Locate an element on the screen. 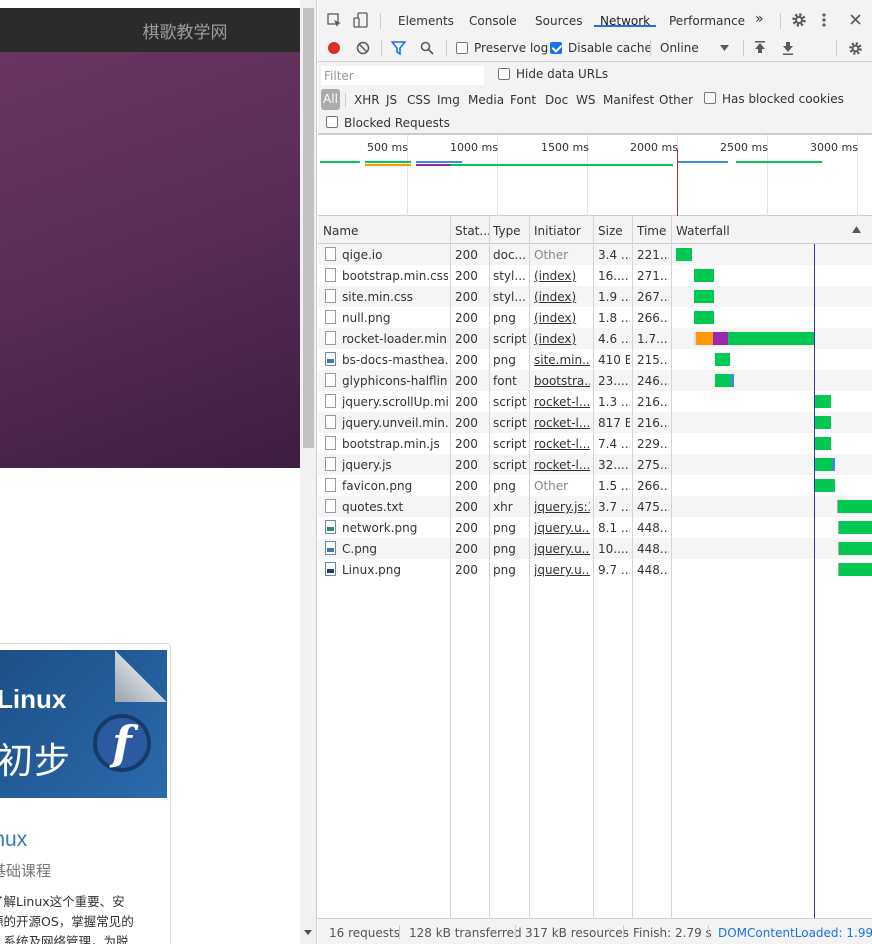  column-header-name: Name is located at coordinates (340, 231).